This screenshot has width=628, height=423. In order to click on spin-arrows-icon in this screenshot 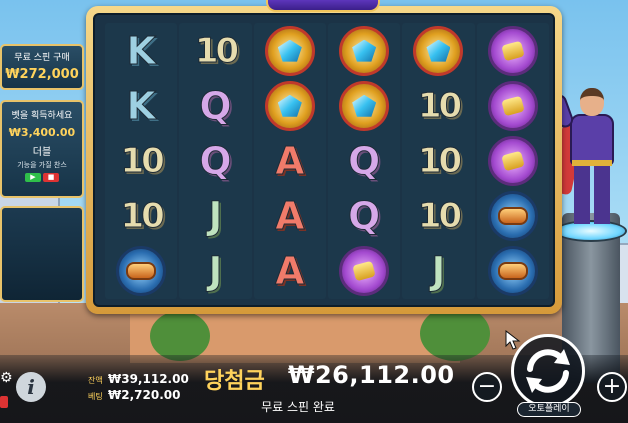, I will do `click(548, 371)`.